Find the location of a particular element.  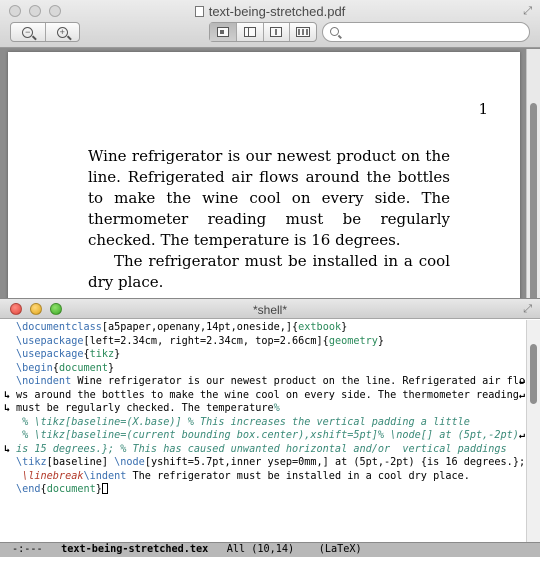

emacs-title: *shell* is located at coordinates (270, 310).